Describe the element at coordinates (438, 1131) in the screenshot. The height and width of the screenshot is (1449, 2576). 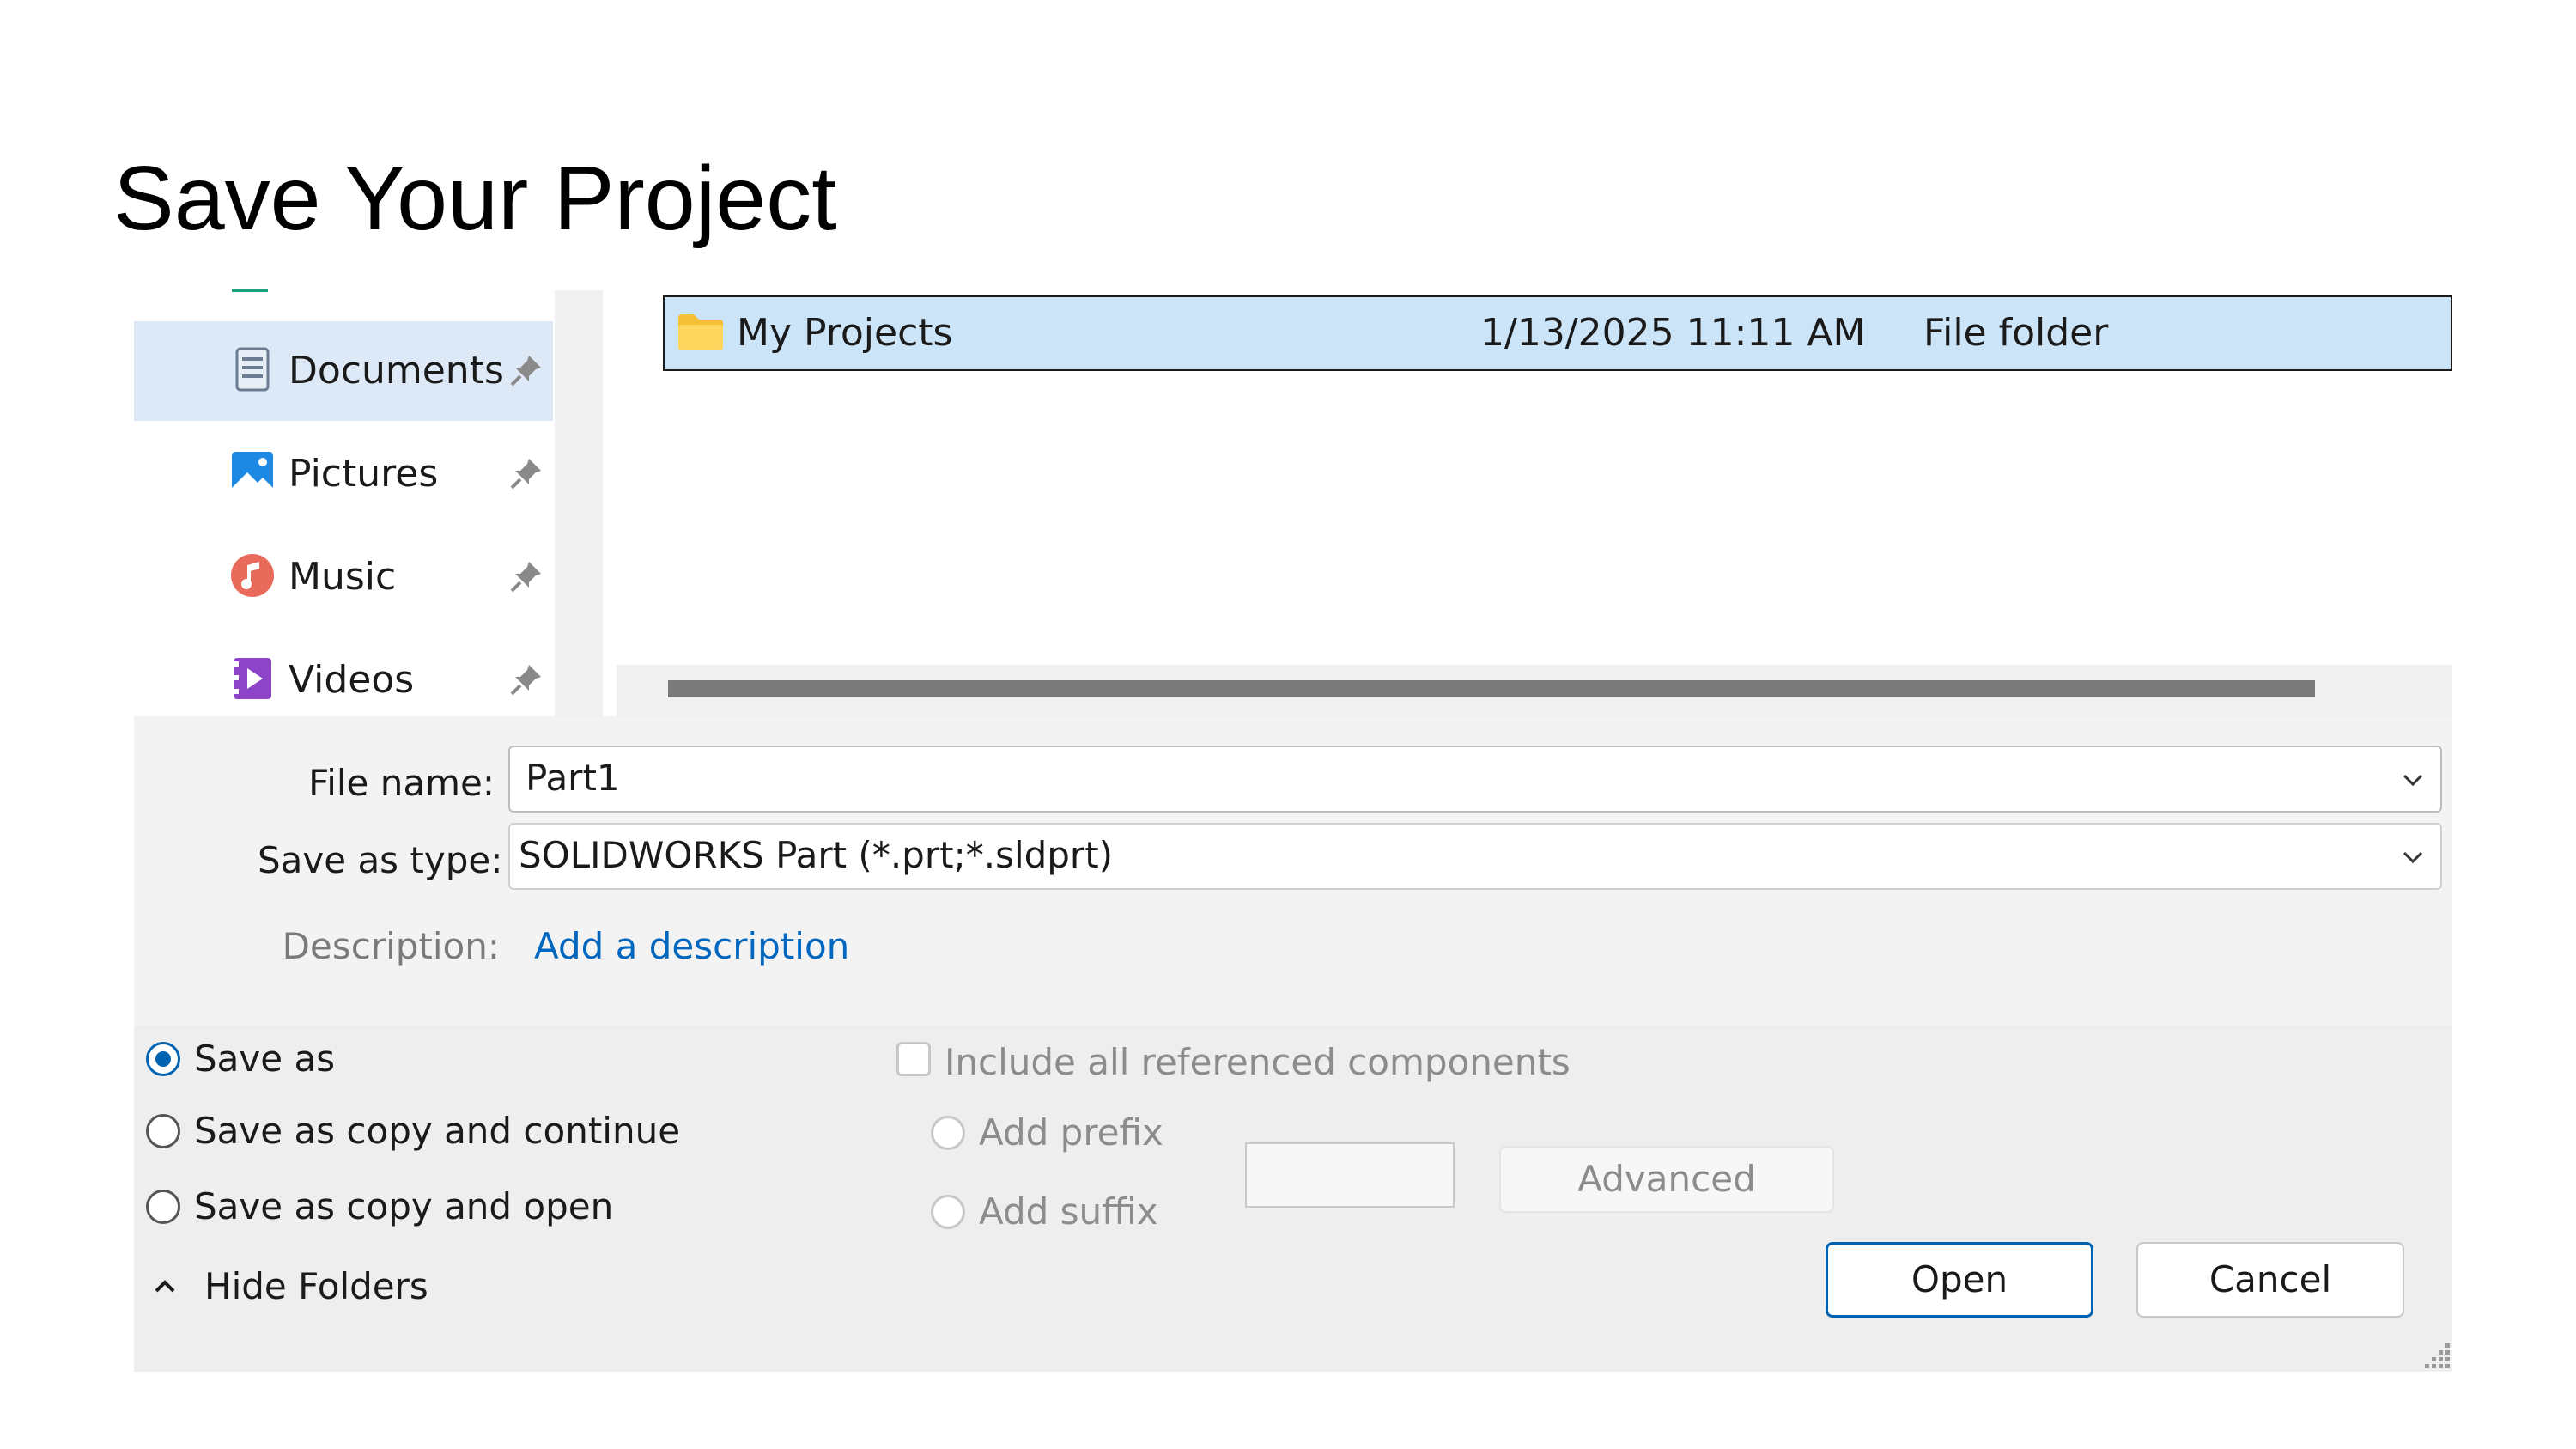
I see `save-copy-continue-label: Save as copy and continue` at that location.